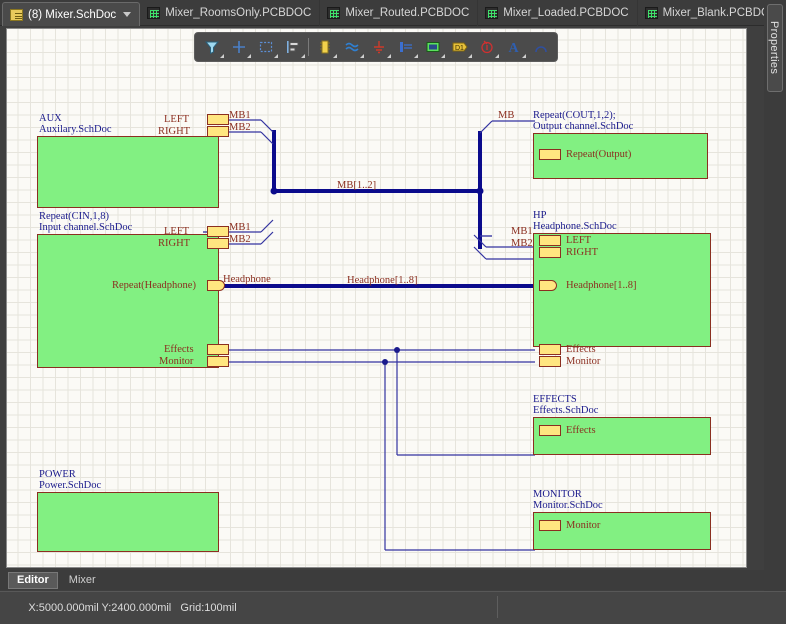 The image size is (786, 624). What do you see at coordinates (566, 410) in the screenshot?
I see `sheet-filename-effects: Effects.SchDoc` at bounding box center [566, 410].